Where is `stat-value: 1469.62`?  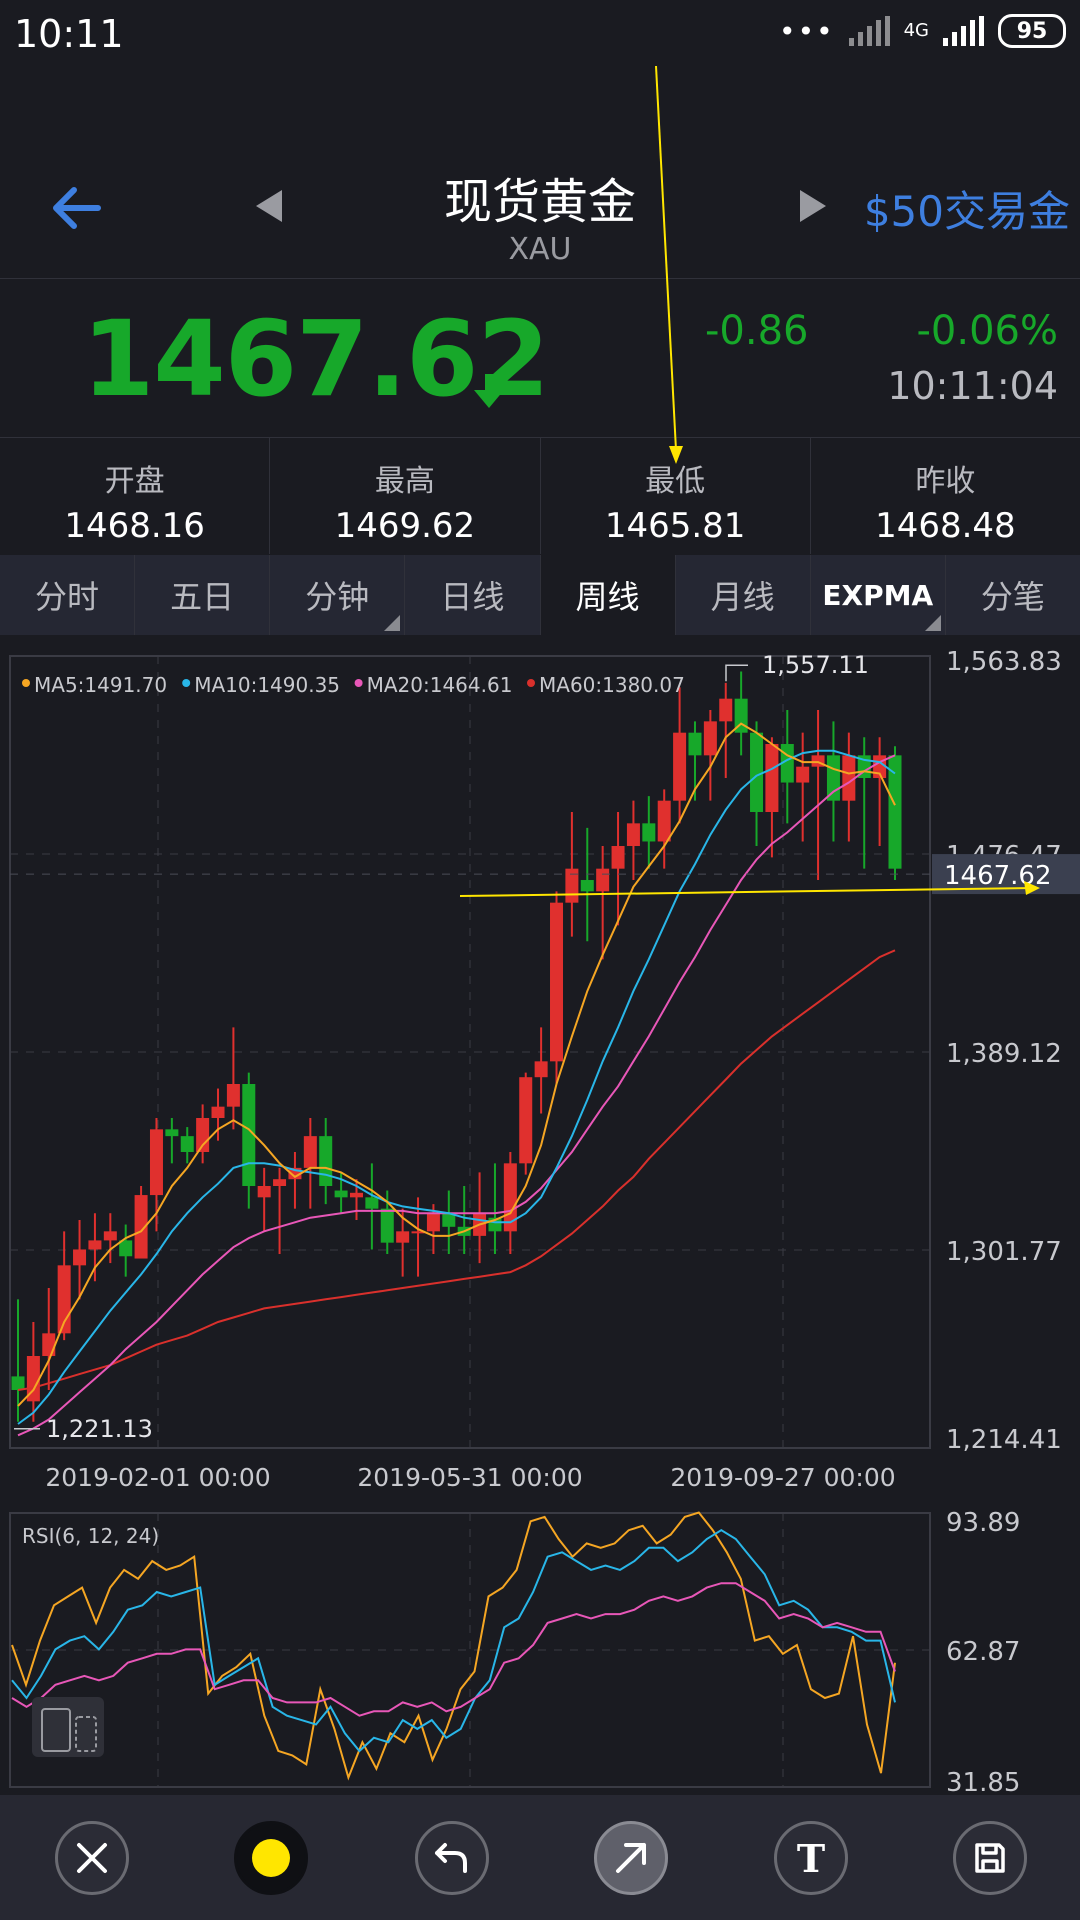 stat-value: 1469.62 is located at coordinates (405, 526).